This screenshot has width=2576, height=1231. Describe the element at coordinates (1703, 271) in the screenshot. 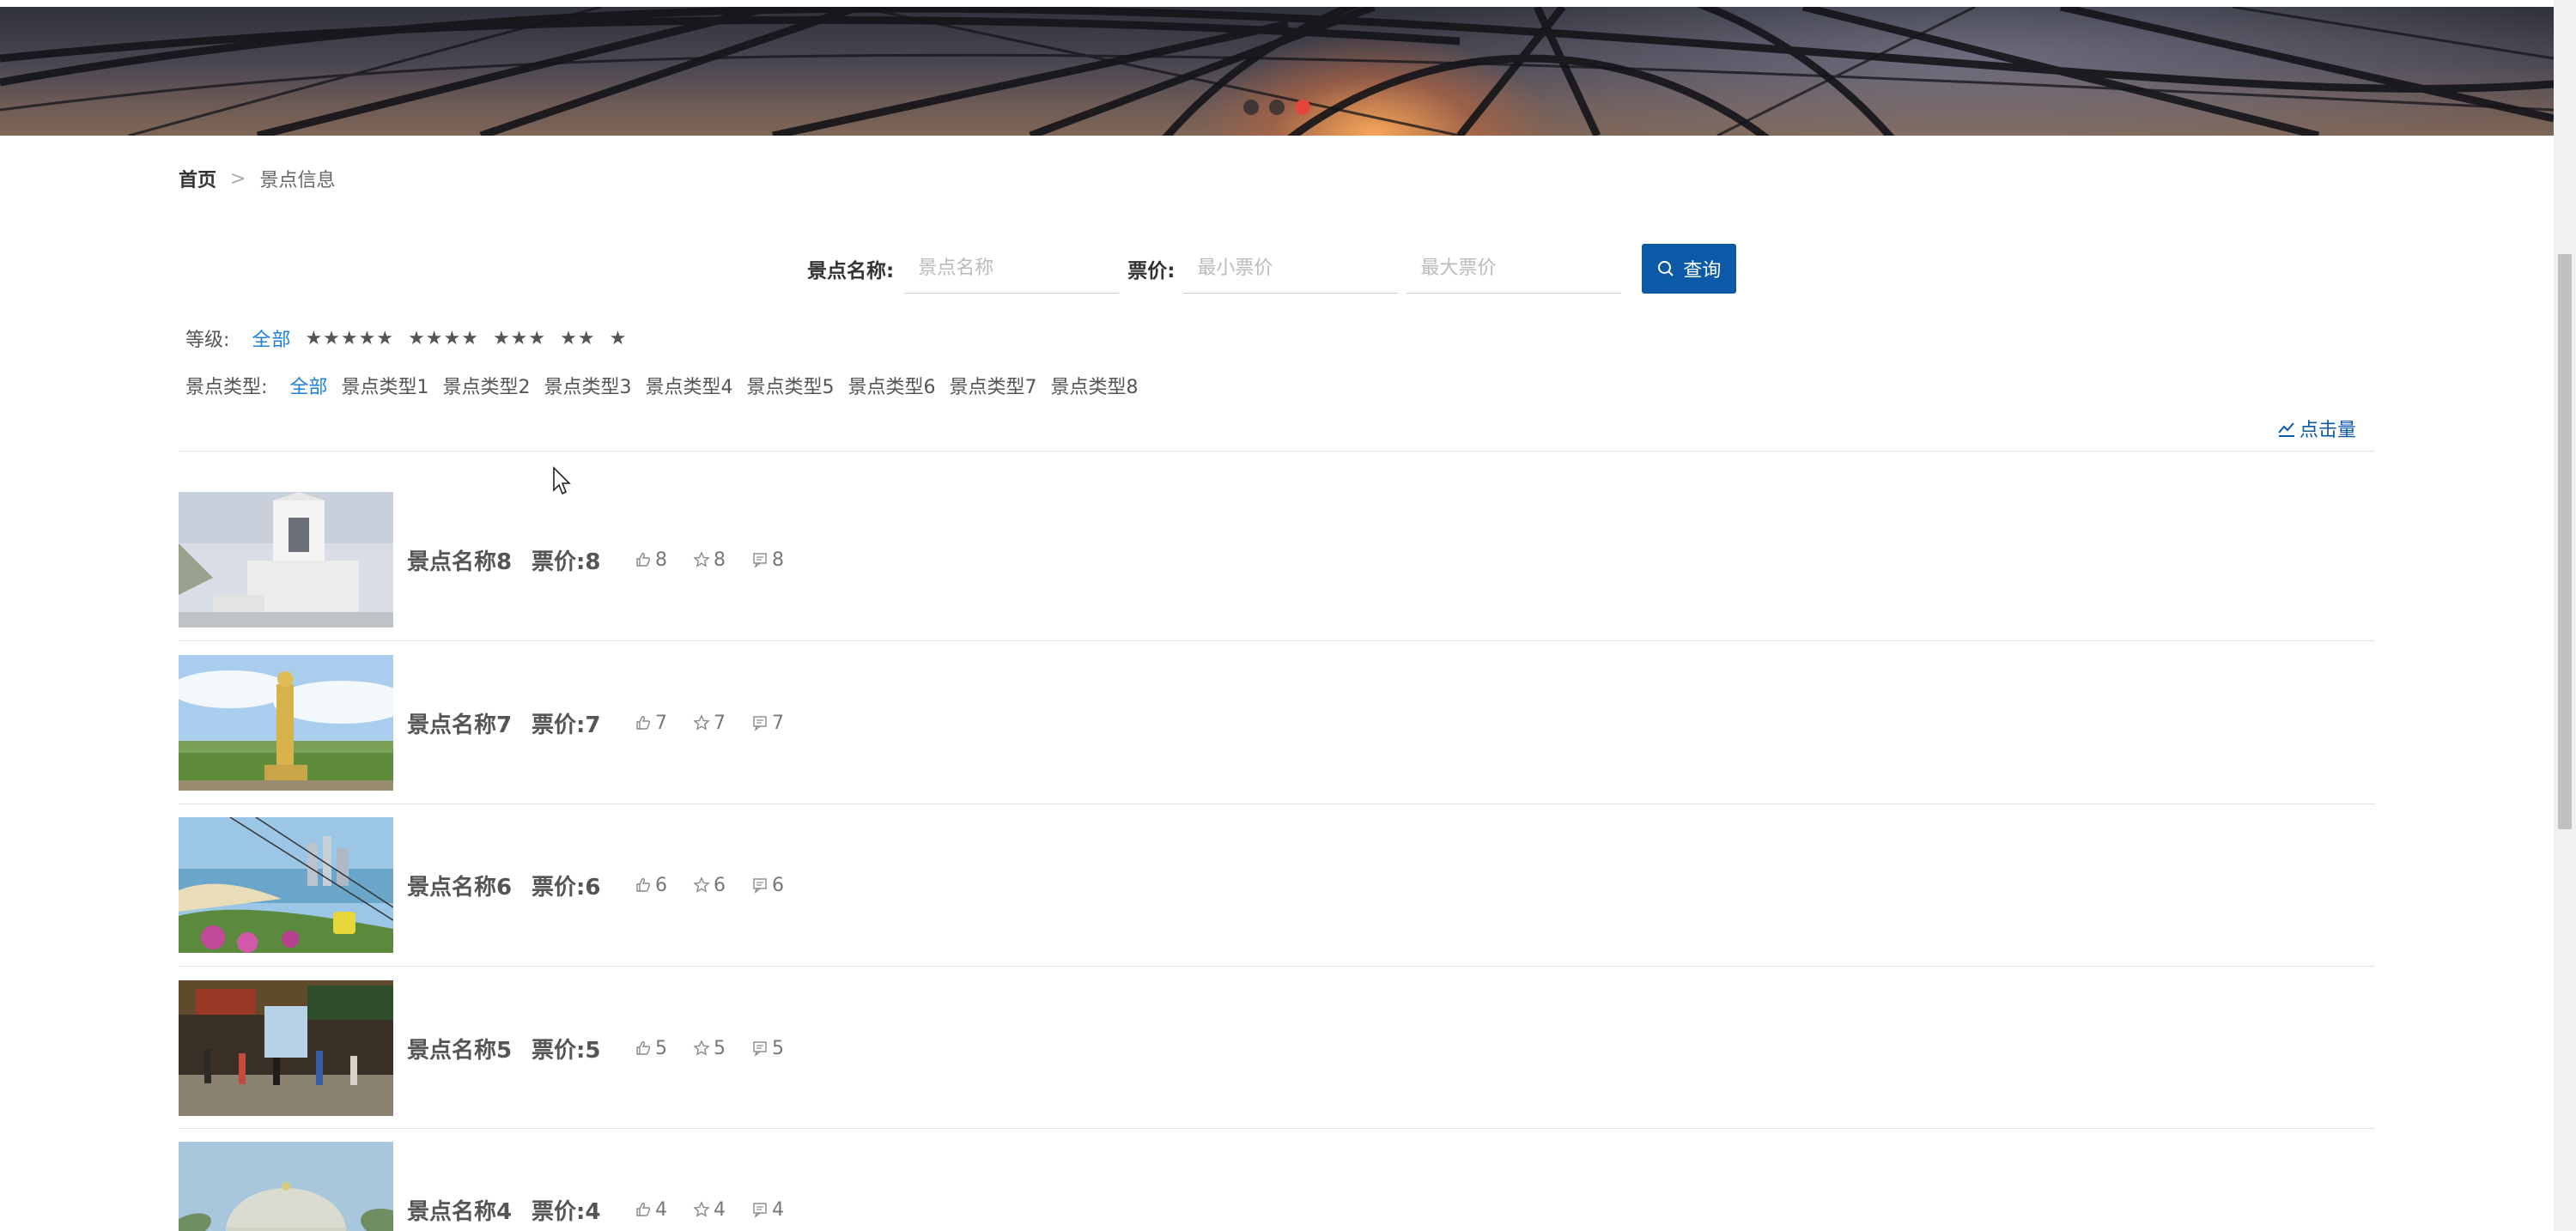

I see `search-button-label: 查询` at that location.